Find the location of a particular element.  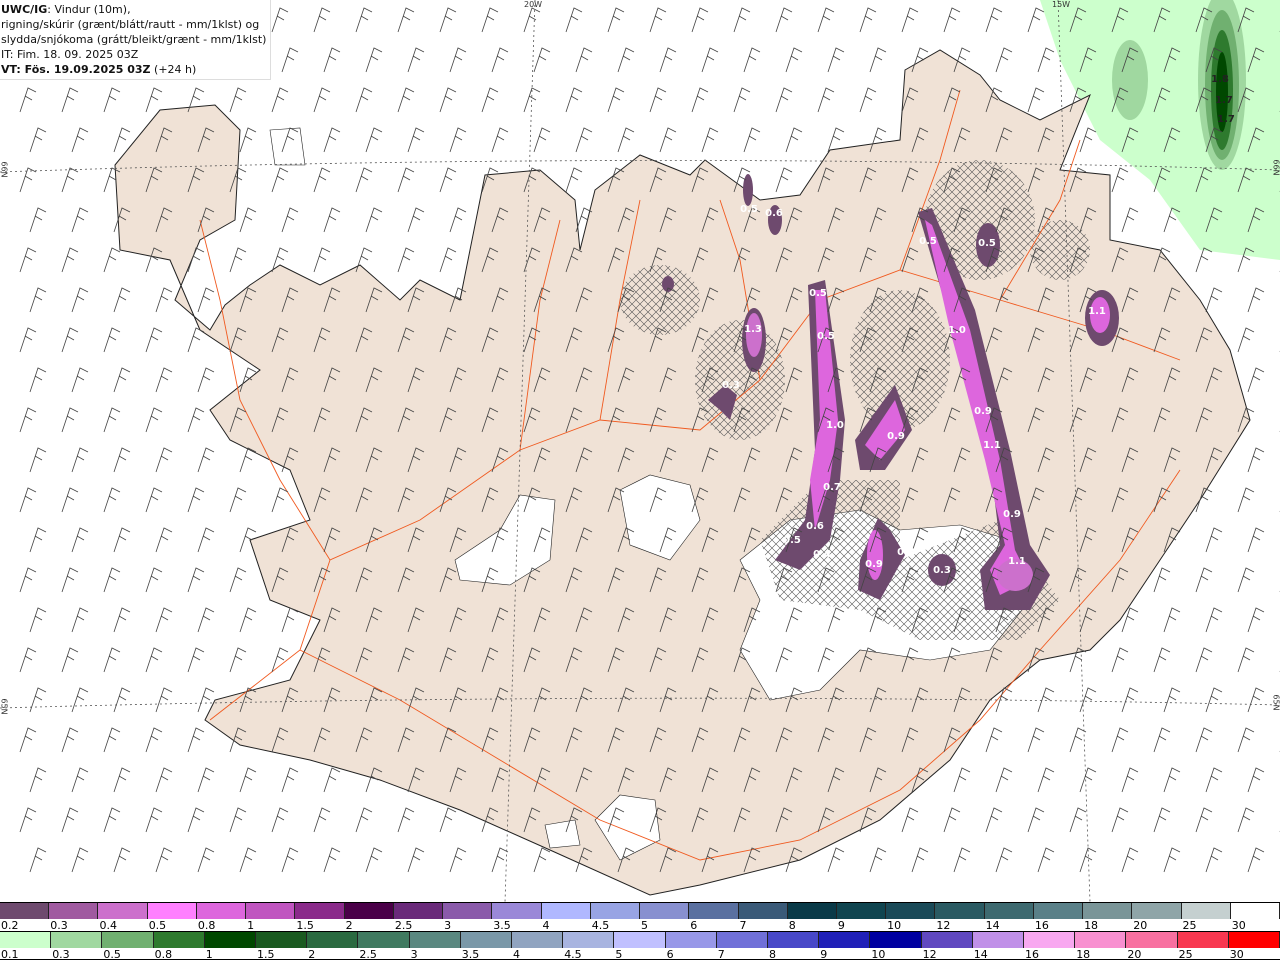

lon-label-20w: 20W is located at coordinates (533, 4).